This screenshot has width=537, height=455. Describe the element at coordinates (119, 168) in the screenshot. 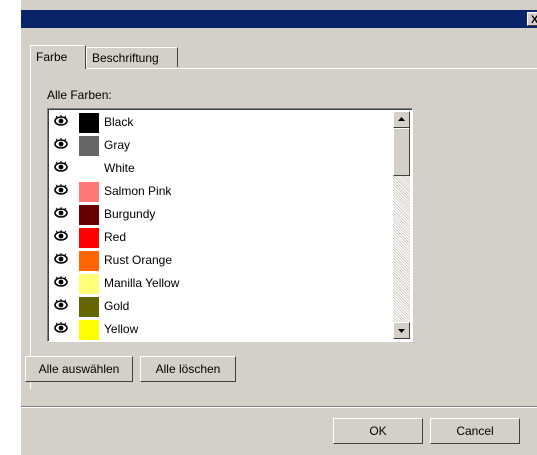

I see `color-name: White` at that location.